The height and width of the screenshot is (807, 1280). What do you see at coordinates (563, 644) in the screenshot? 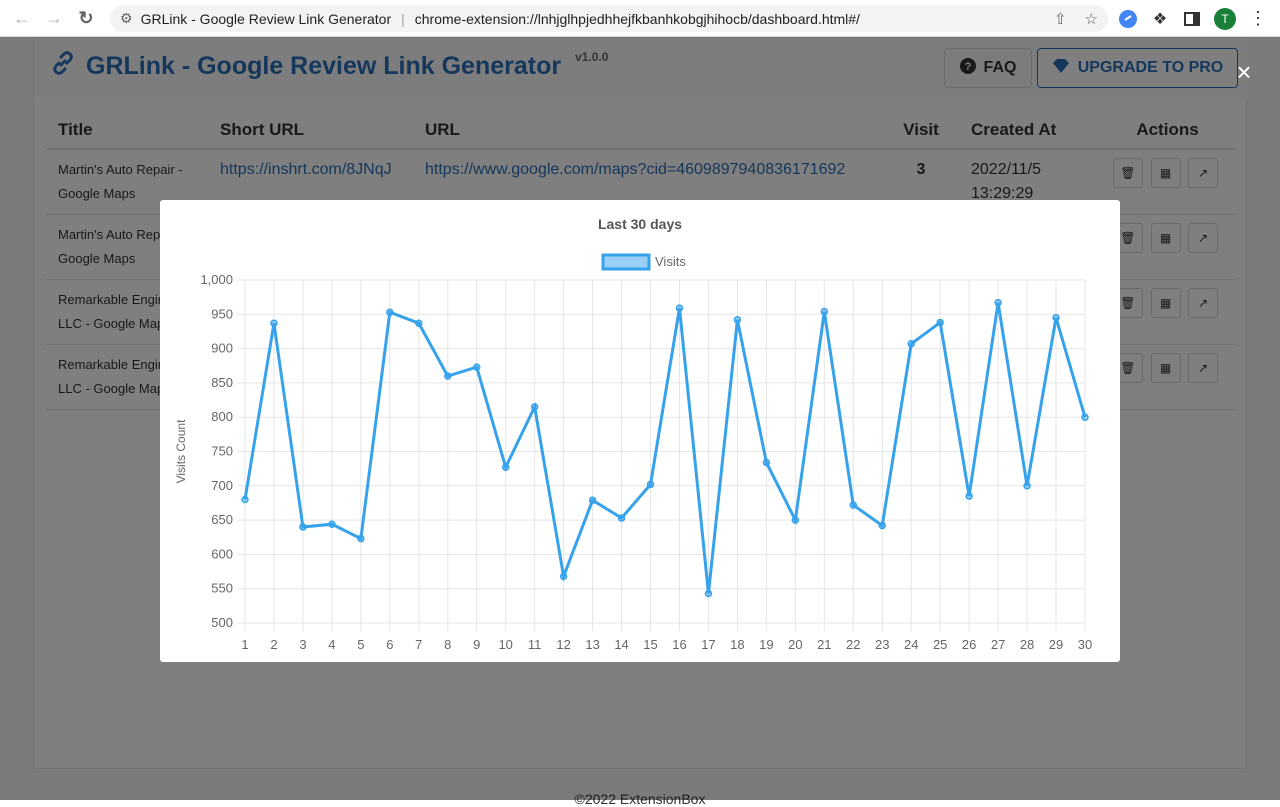
I see `x-tick-label: 12` at bounding box center [563, 644].